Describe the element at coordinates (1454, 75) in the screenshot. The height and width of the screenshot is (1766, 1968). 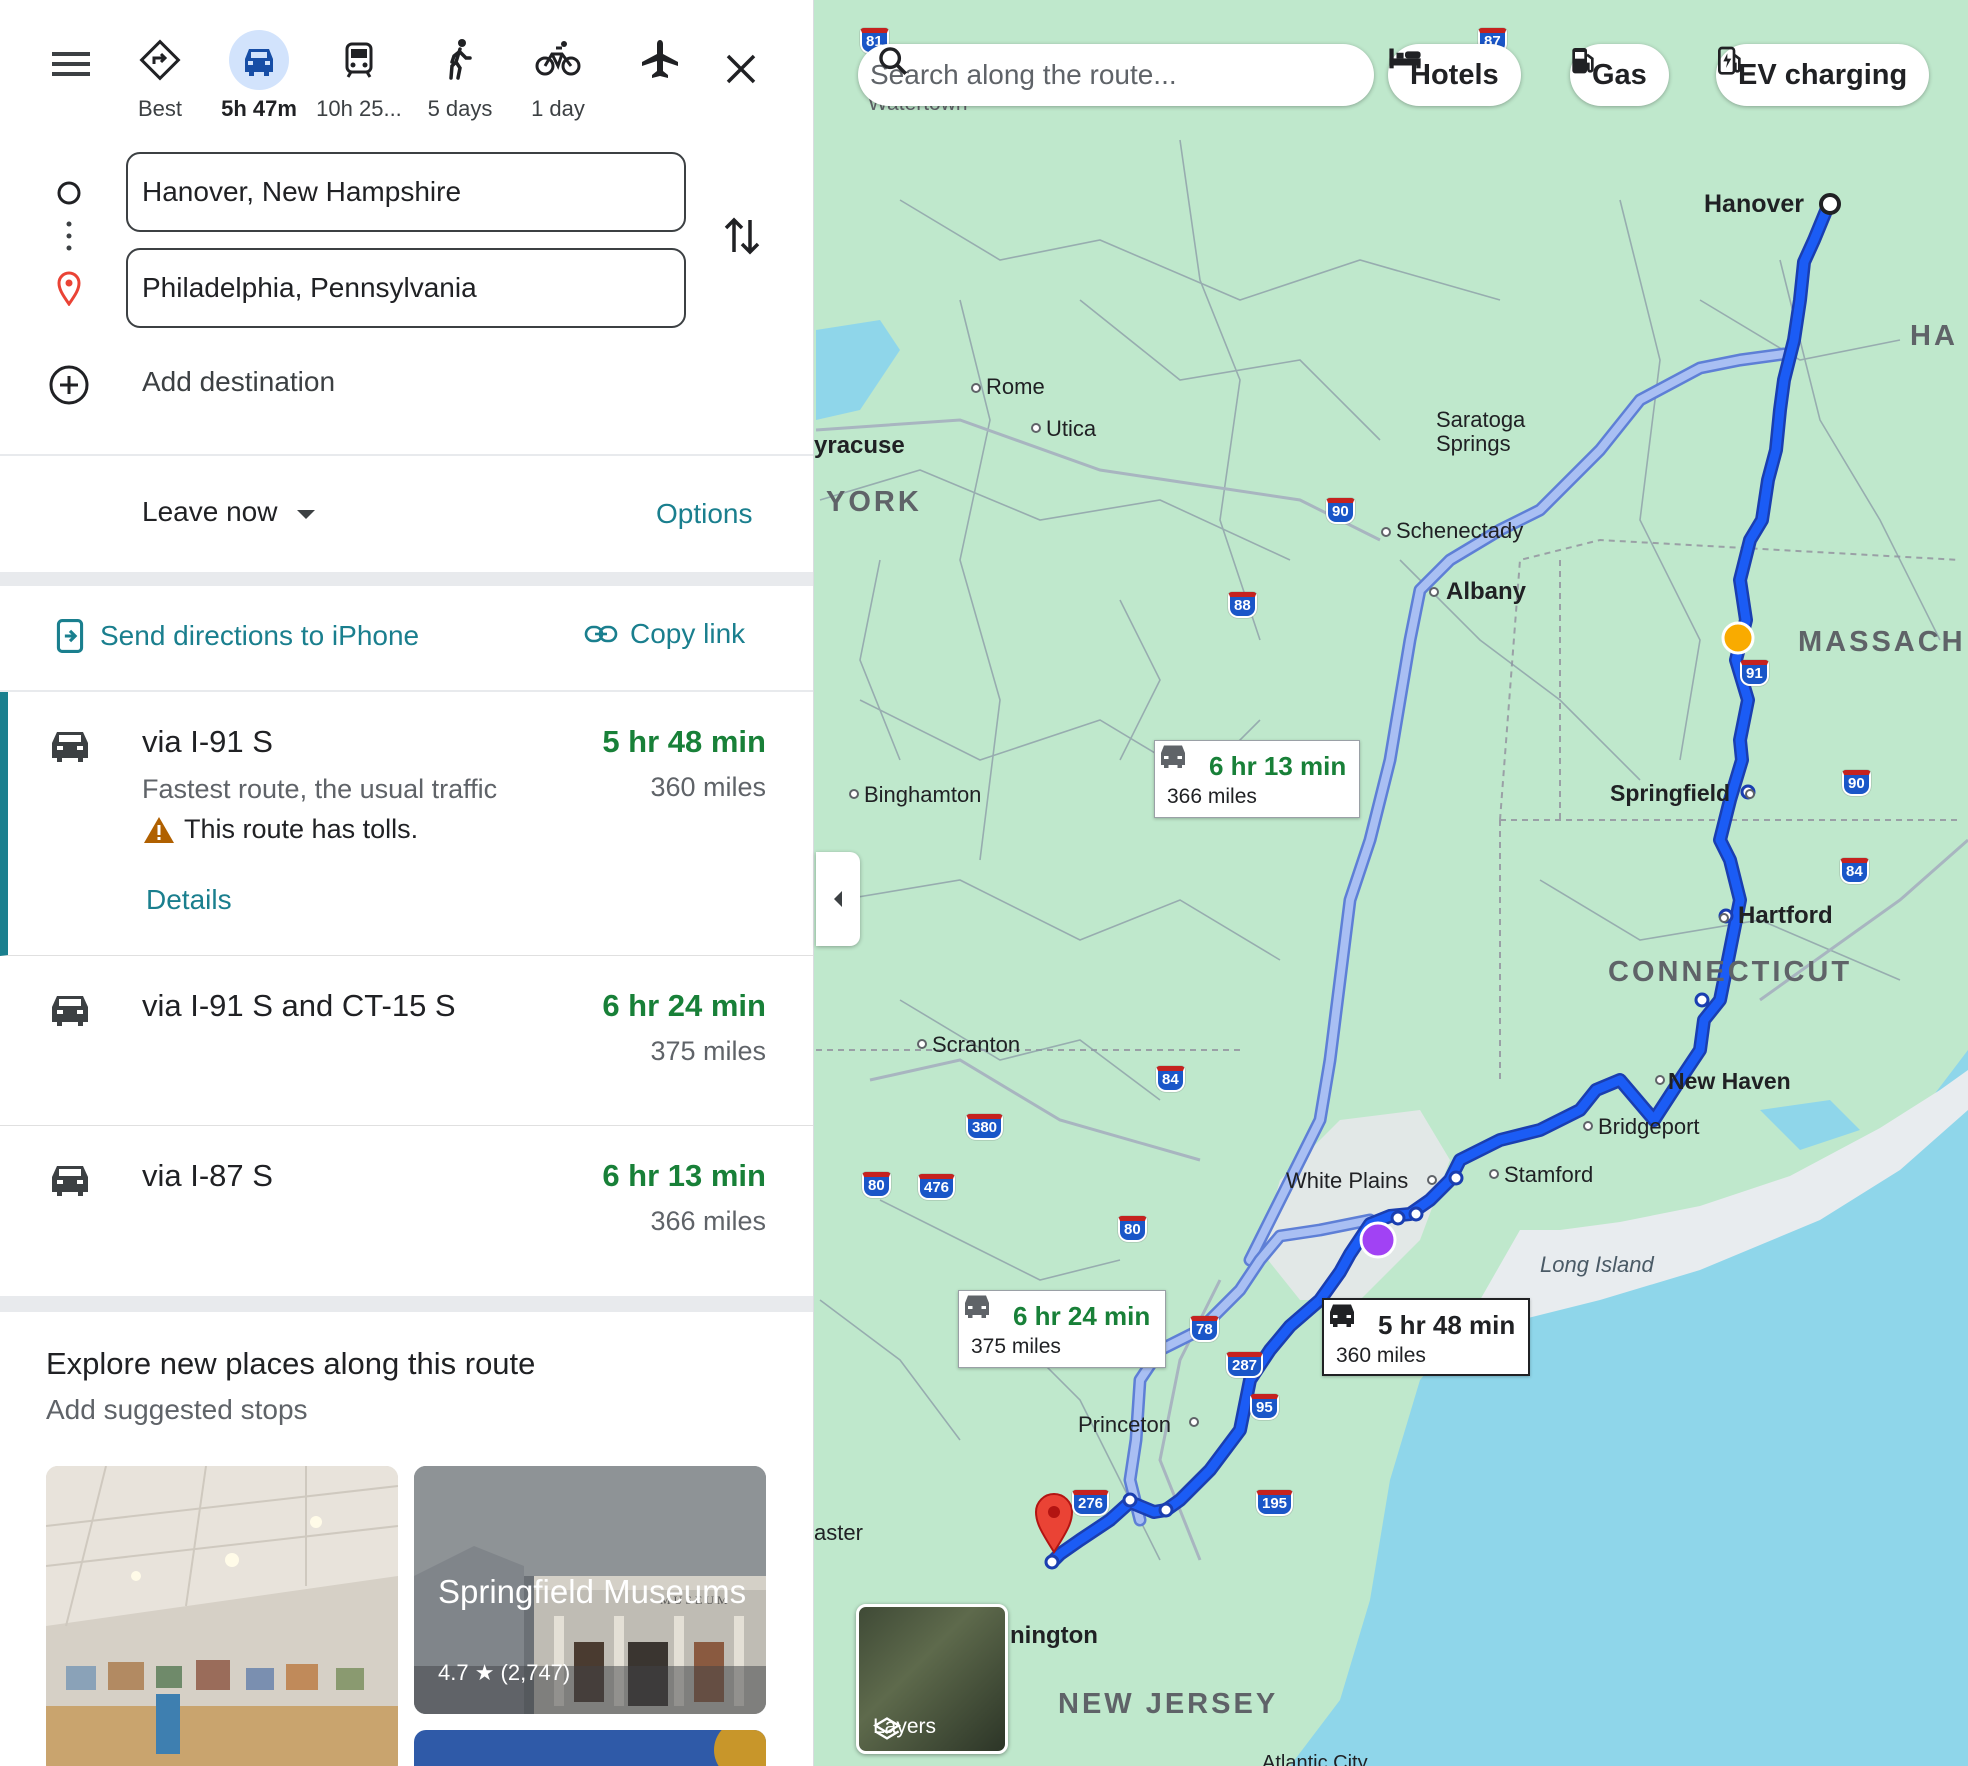
I see `chip-hotels: Hotels` at that location.